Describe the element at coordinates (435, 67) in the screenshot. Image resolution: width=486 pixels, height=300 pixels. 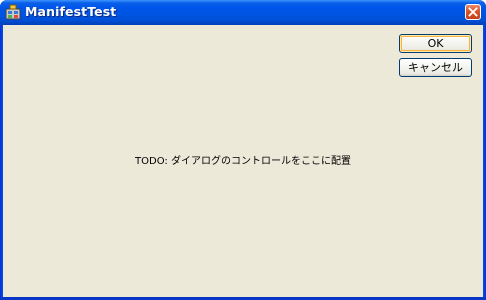
I see `cancel-button: キャンセル` at that location.